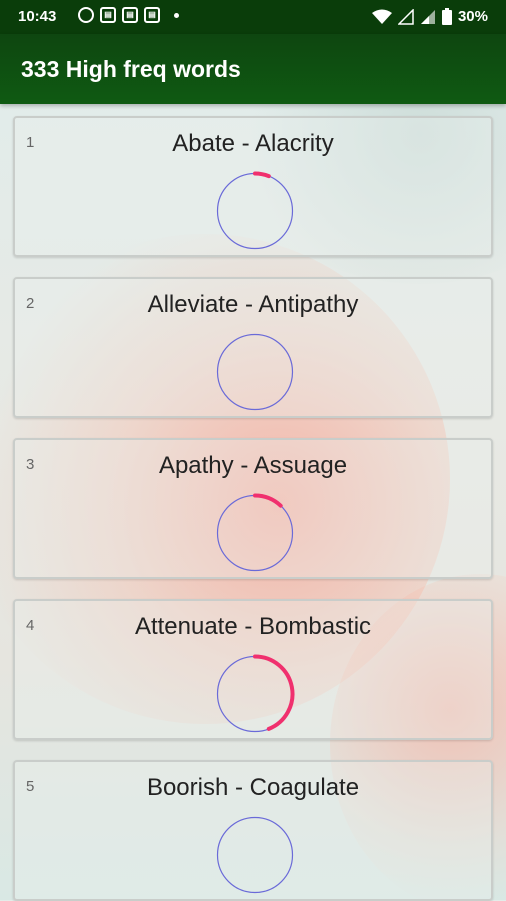 This screenshot has width=506, height=901. What do you see at coordinates (381, 16) in the screenshot?
I see `wifi-icon` at bounding box center [381, 16].